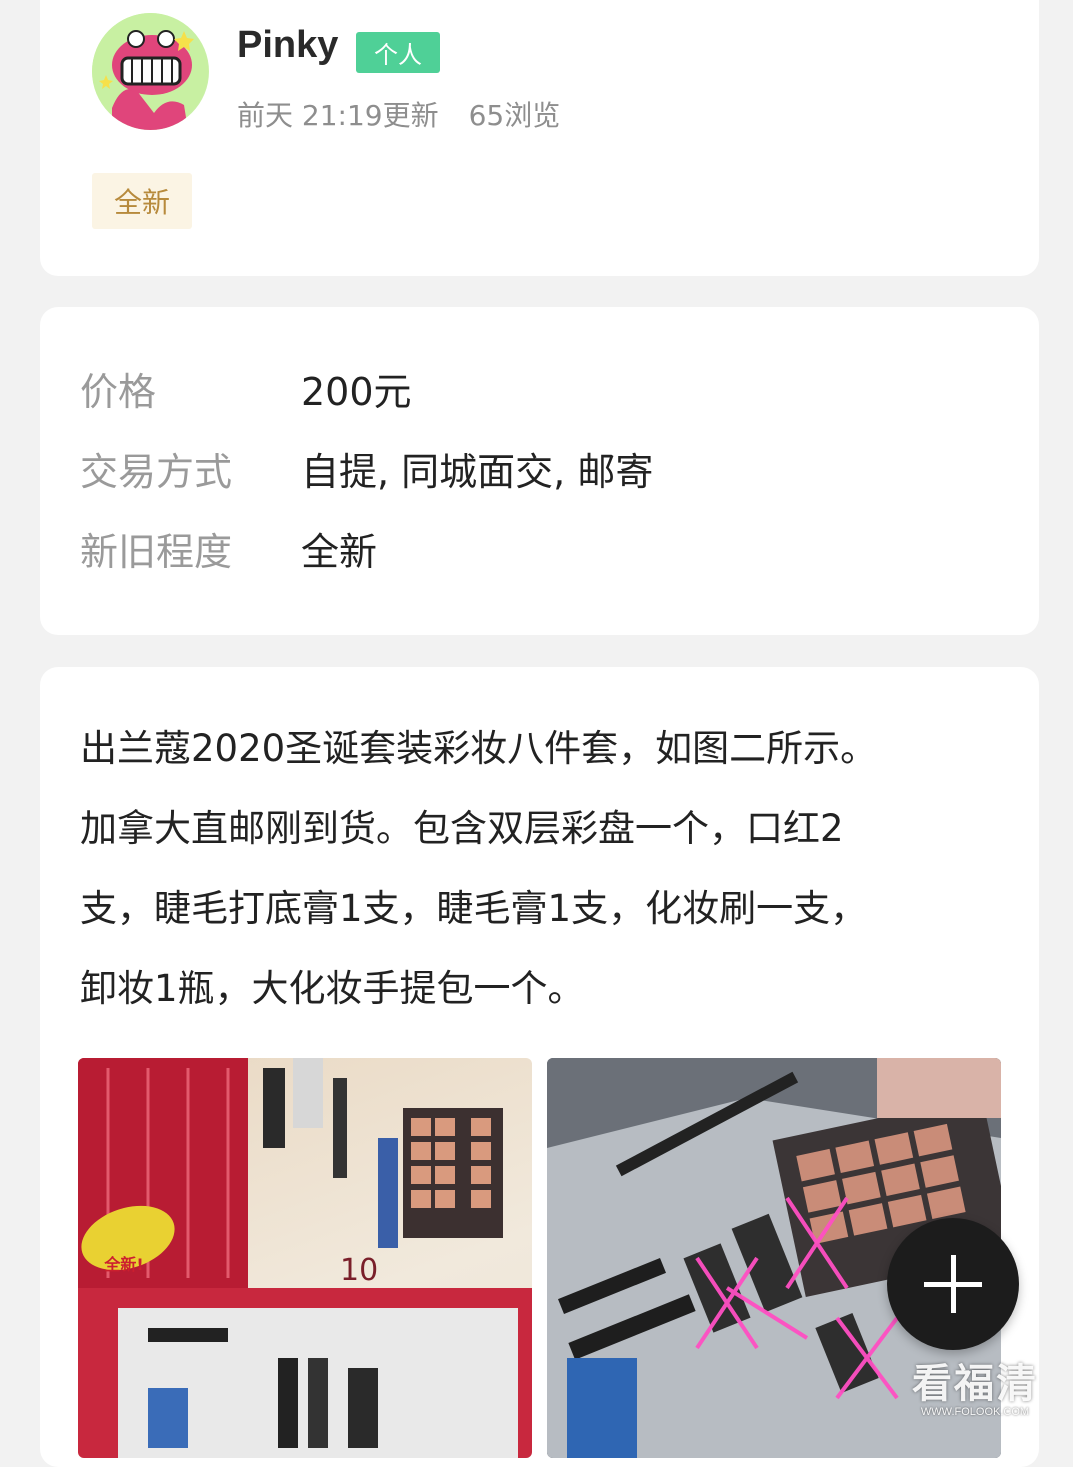 The height and width of the screenshot is (1467, 1073). Describe the element at coordinates (142, 201) in the screenshot. I see `condition-tag: 全新` at that location.